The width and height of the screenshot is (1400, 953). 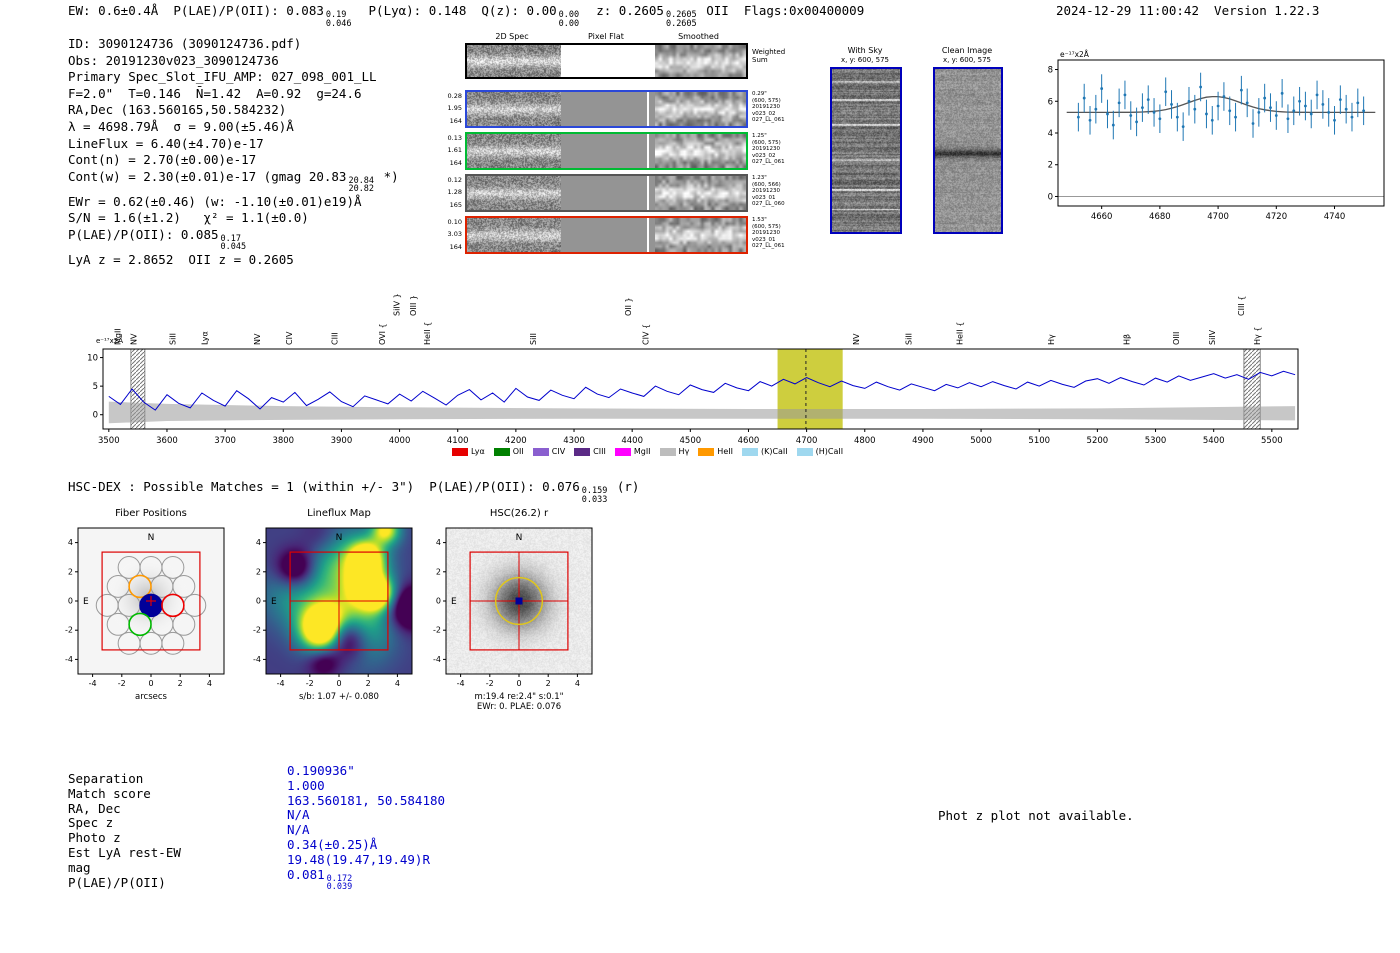 I want to click on info-line: Obs: 20191230v023_3090124736, so click(x=173, y=60).